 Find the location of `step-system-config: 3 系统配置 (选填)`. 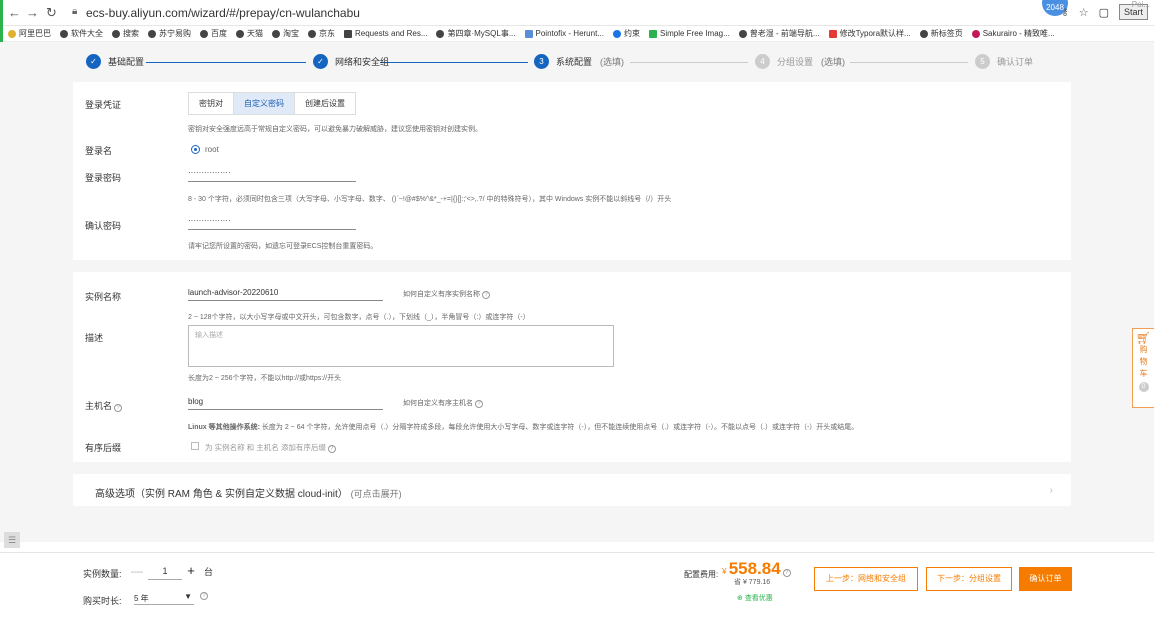

step-system-config: 3 系统配置 (选填) is located at coordinates (579, 61).